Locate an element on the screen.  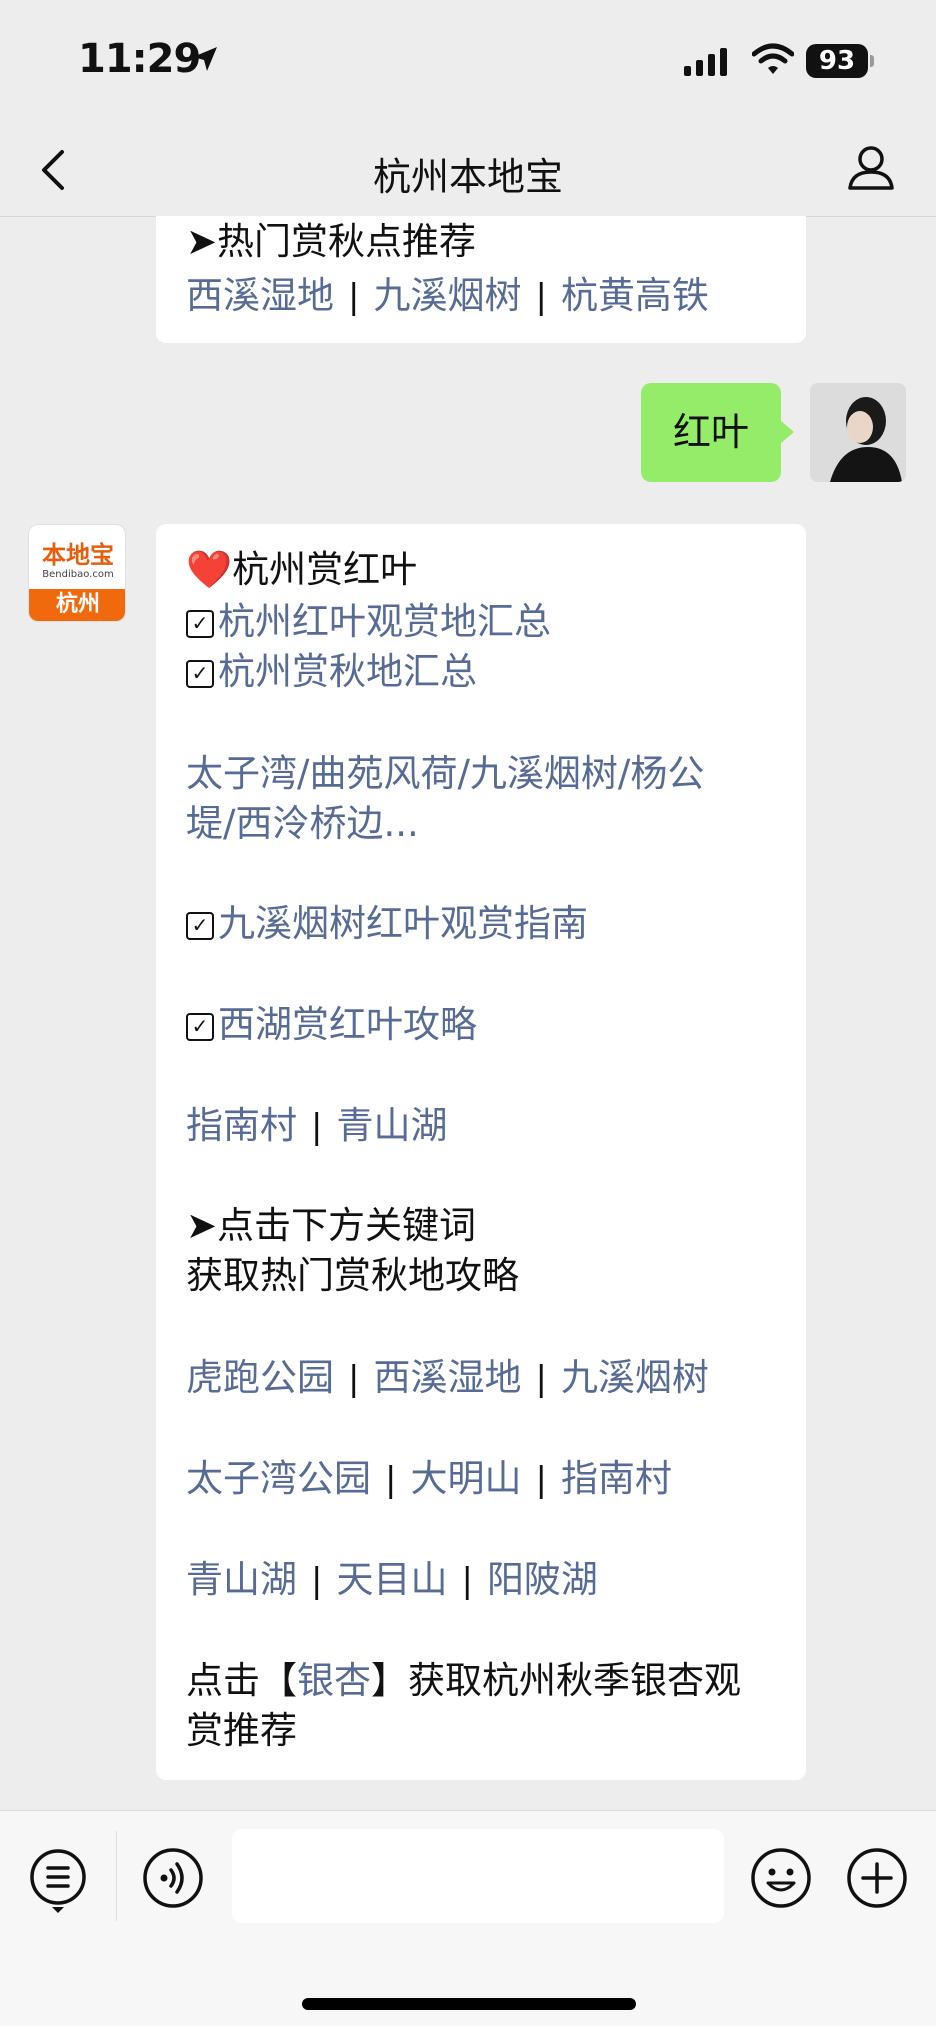
signal-icon is located at coordinates (705, 62).